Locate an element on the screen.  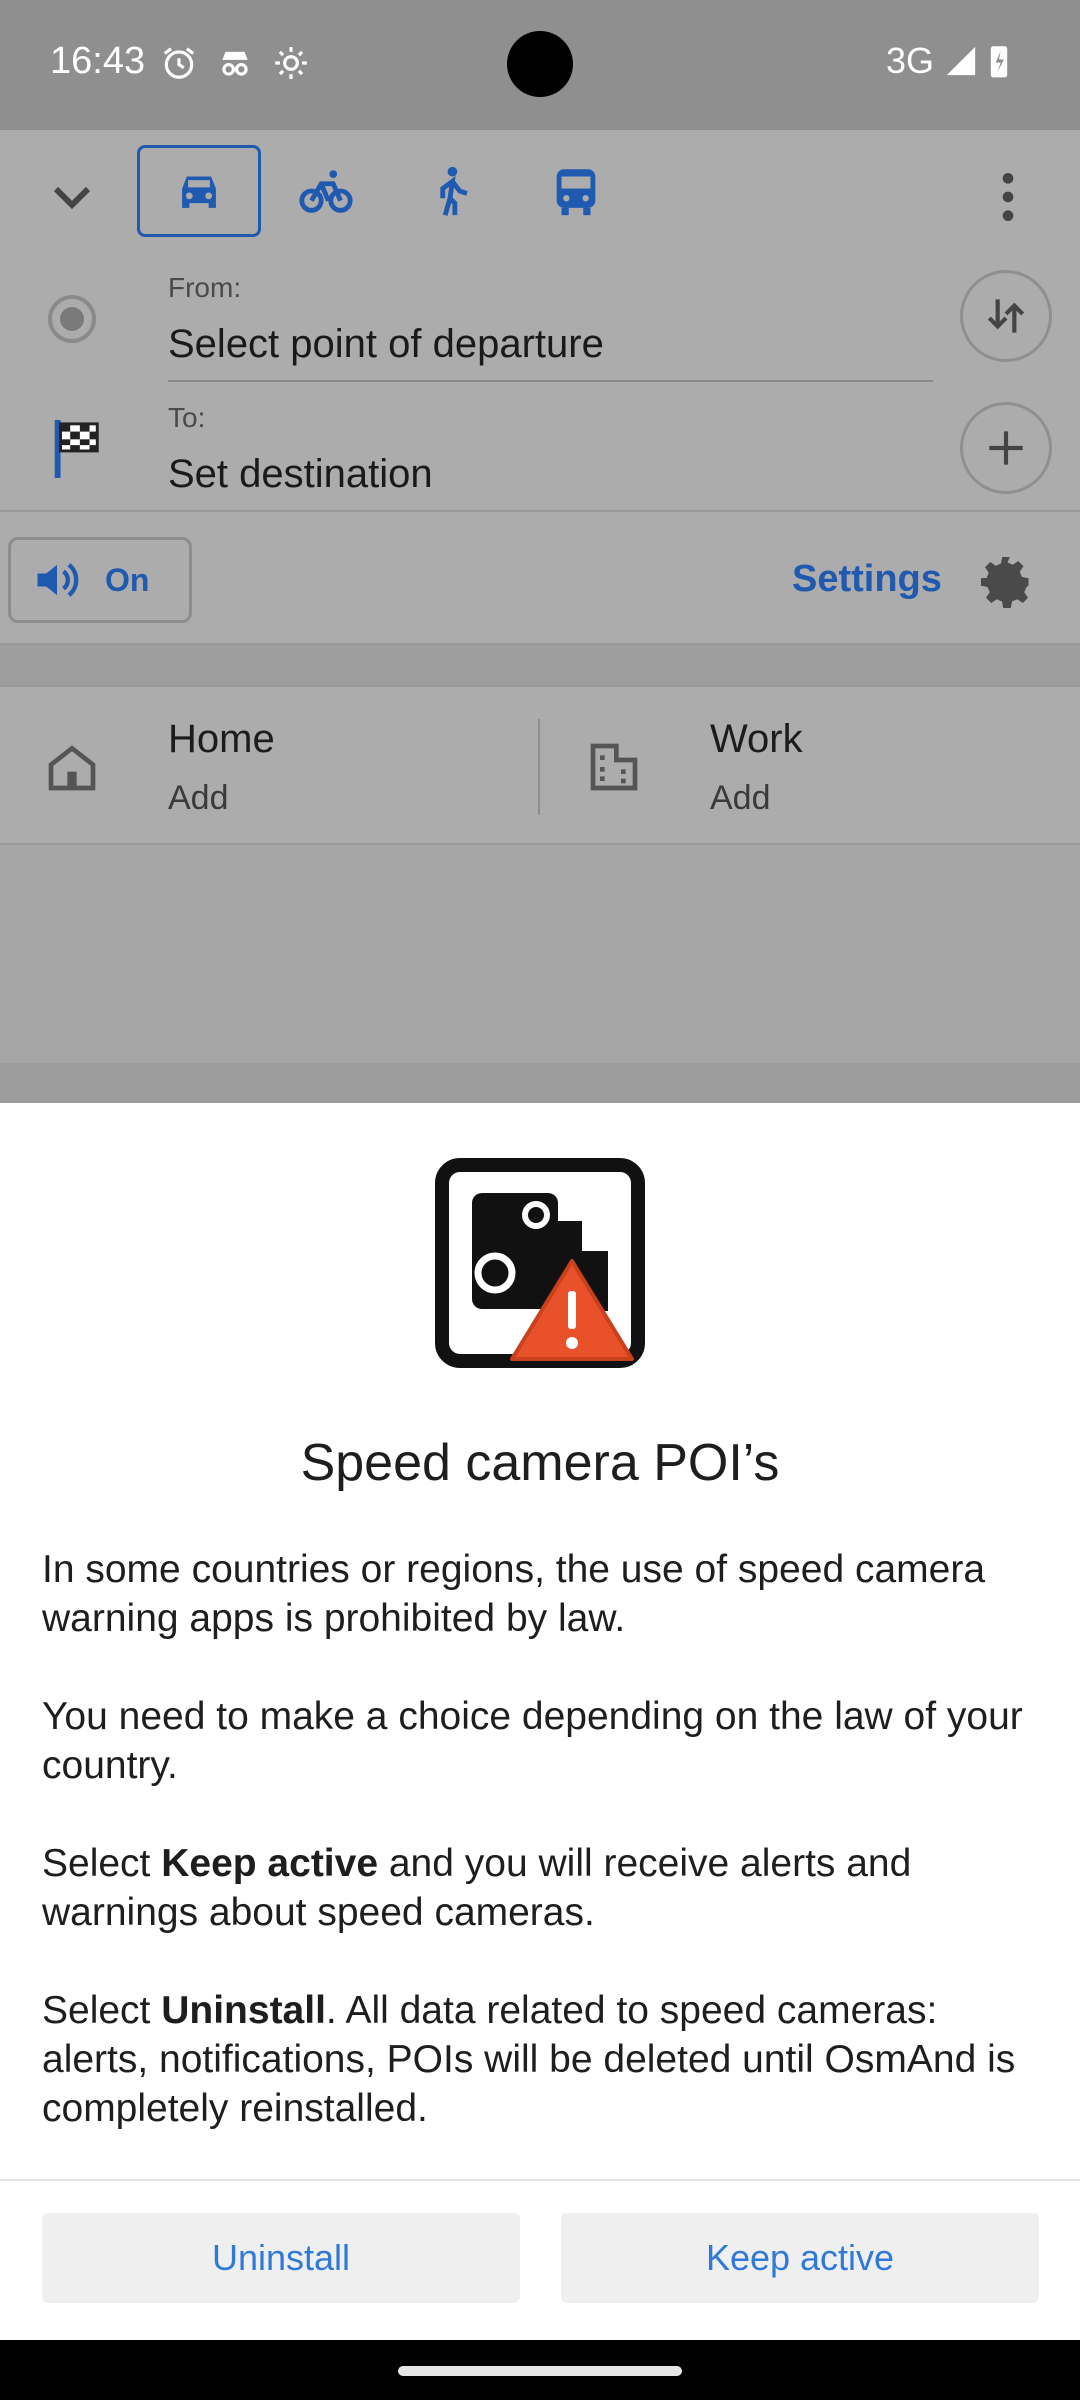
panel-shadow is located at coordinates (540, 665).